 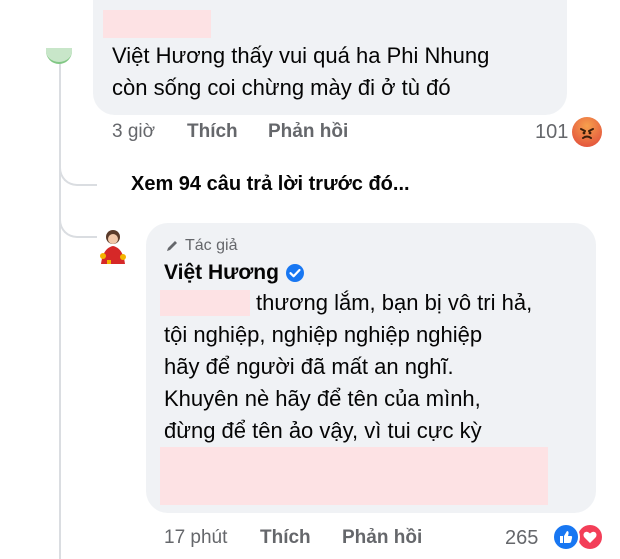 What do you see at coordinates (394, 302) in the screenshot?
I see `reply-text-line-1: thương lắm, bạn bị vô tri hả,` at bounding box center [394, 302].